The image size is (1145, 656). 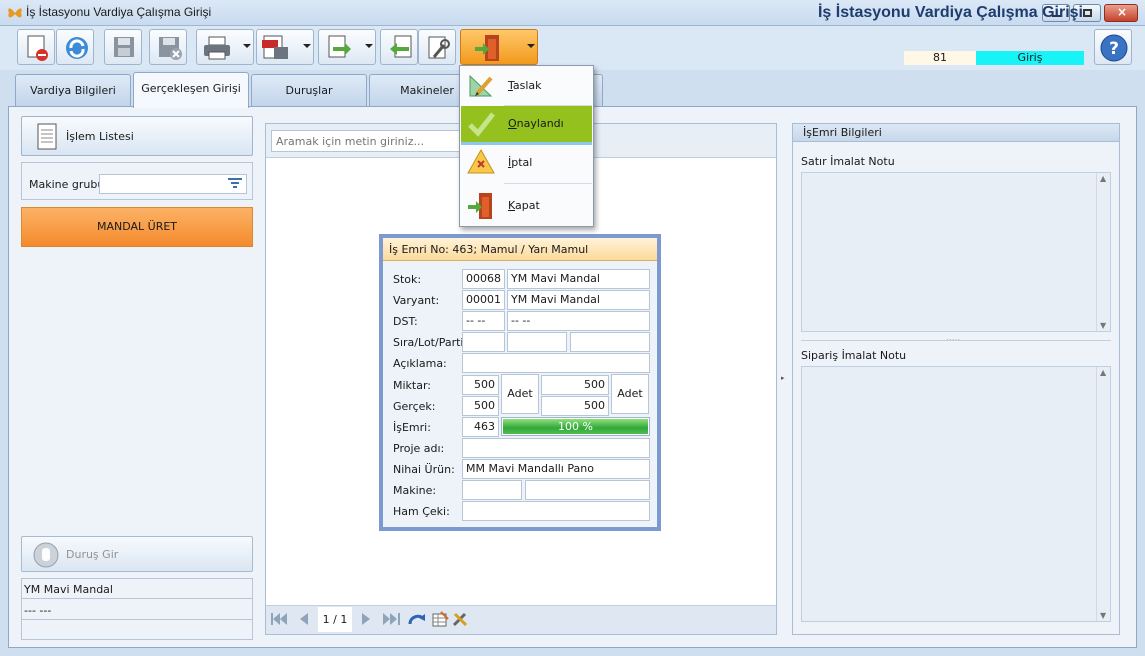 I want to click on isemri-field: 463, so click(x=480, y=427).